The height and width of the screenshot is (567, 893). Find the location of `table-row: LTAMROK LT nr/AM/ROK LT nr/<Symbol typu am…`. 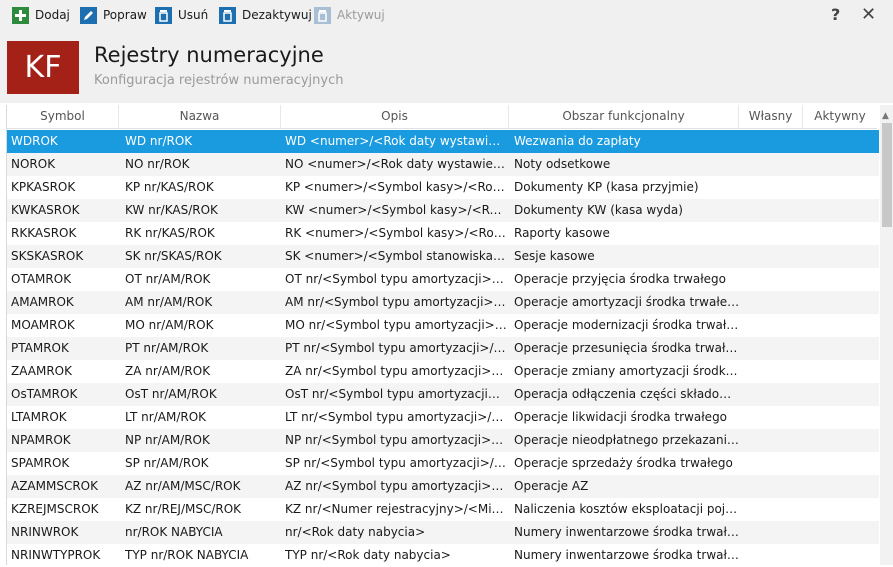

table-row: LTAMROK LT nr/AM/ROK LT nr/<Symbol typu am… is located at coordinates (443, 417).